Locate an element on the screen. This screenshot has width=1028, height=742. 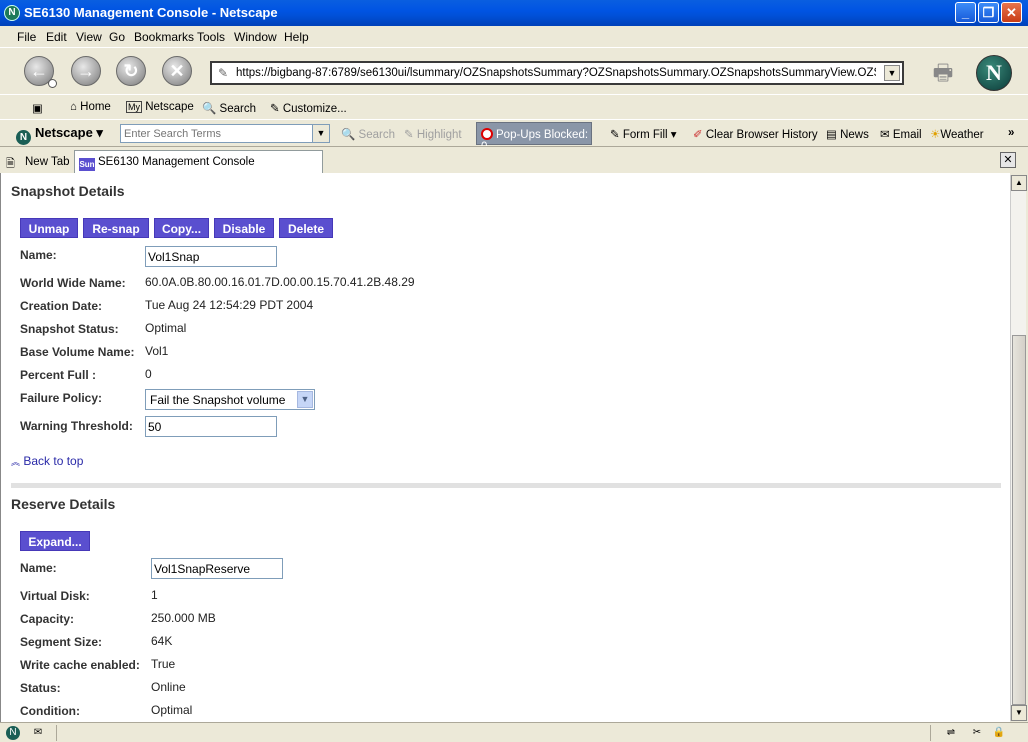
failure-policy-select: Fail the Snapshot volume ▼ is located at coordinates (230, 399).